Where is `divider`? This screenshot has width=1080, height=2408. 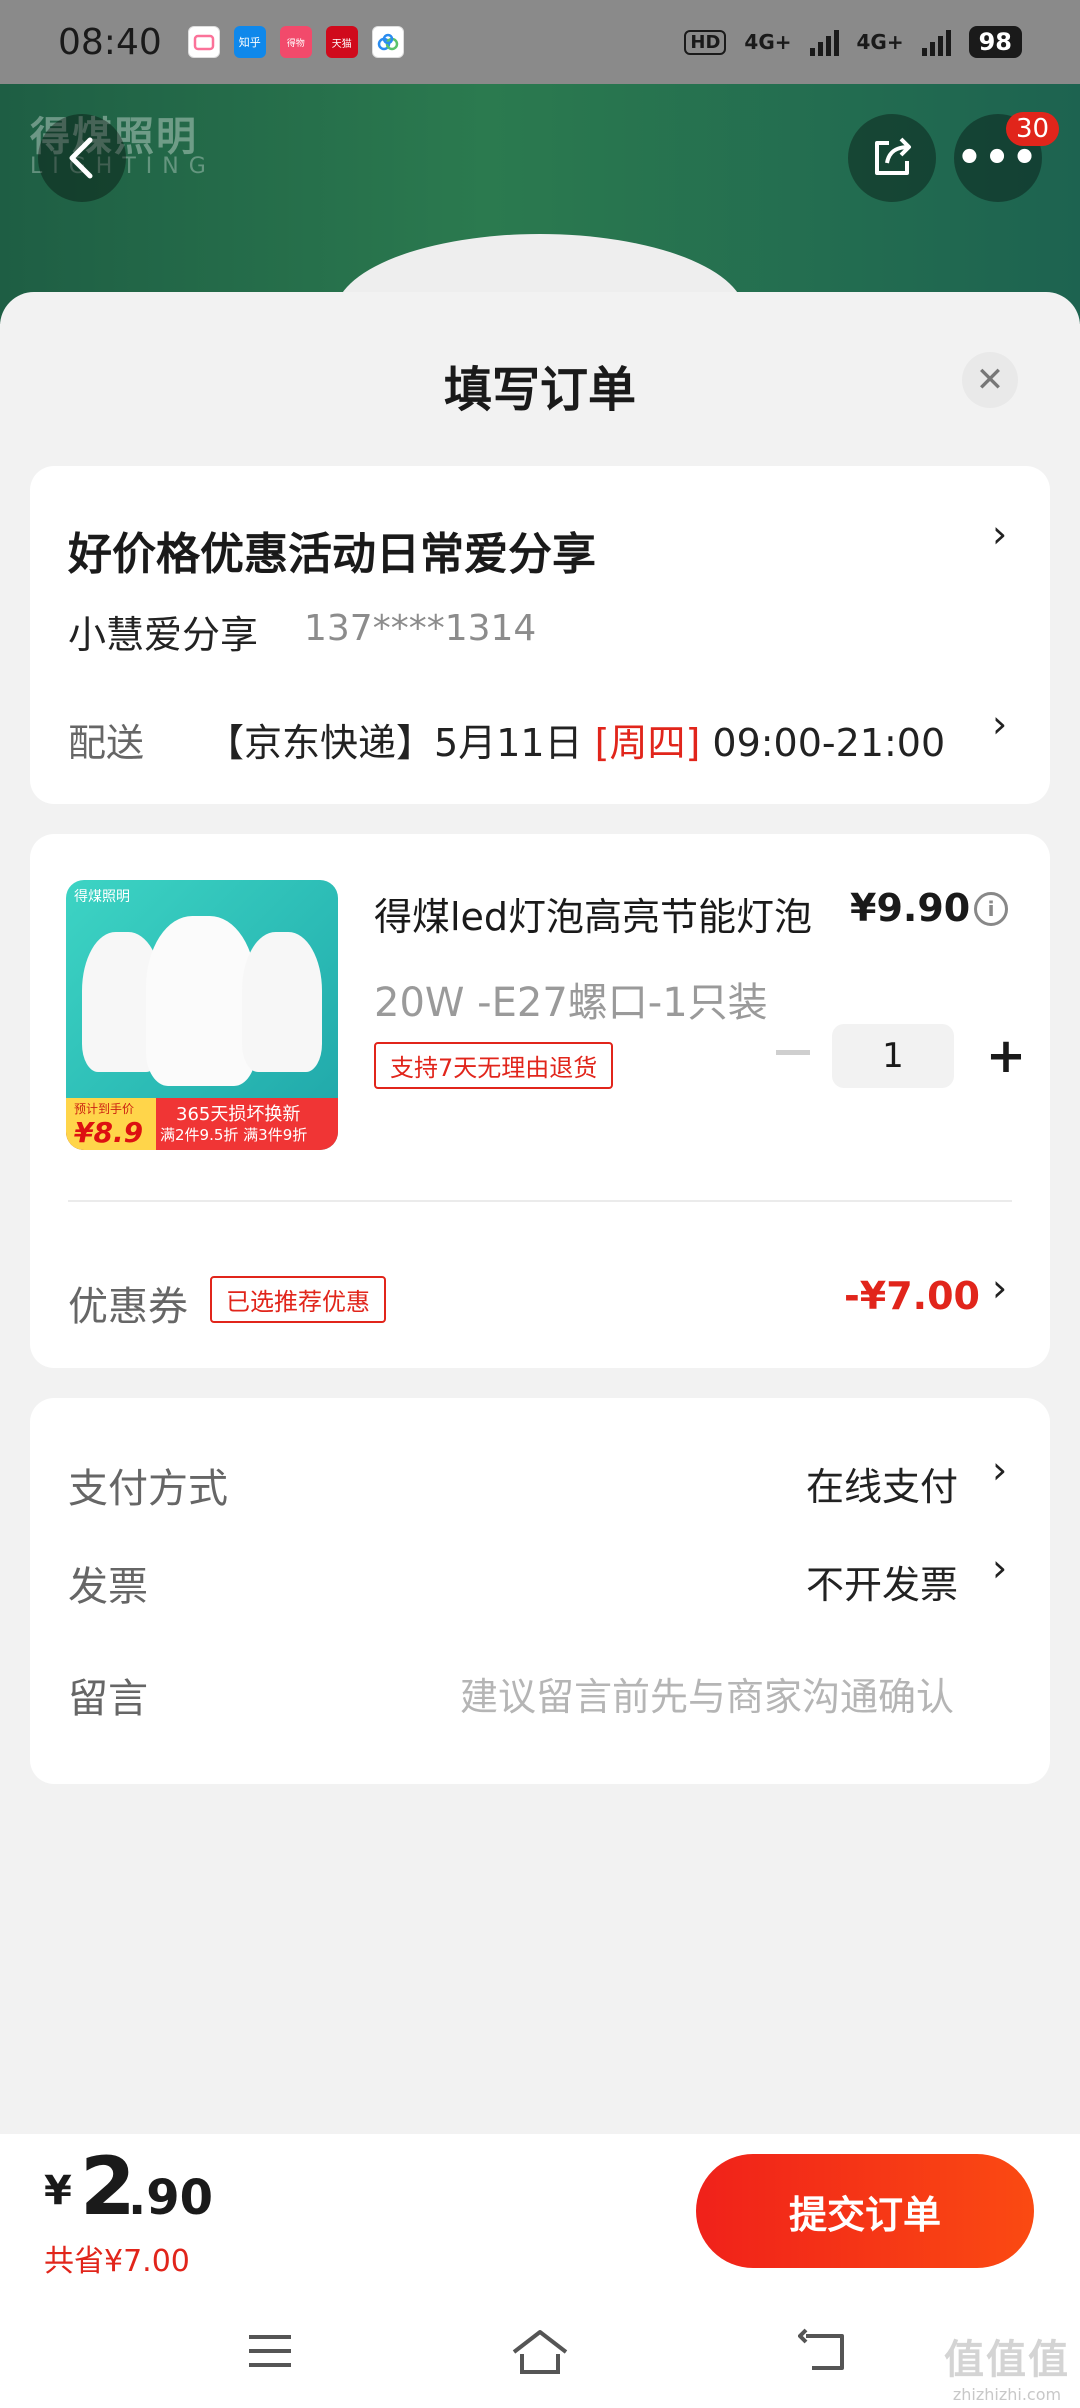
divider is located at coordinates (540, 1201).